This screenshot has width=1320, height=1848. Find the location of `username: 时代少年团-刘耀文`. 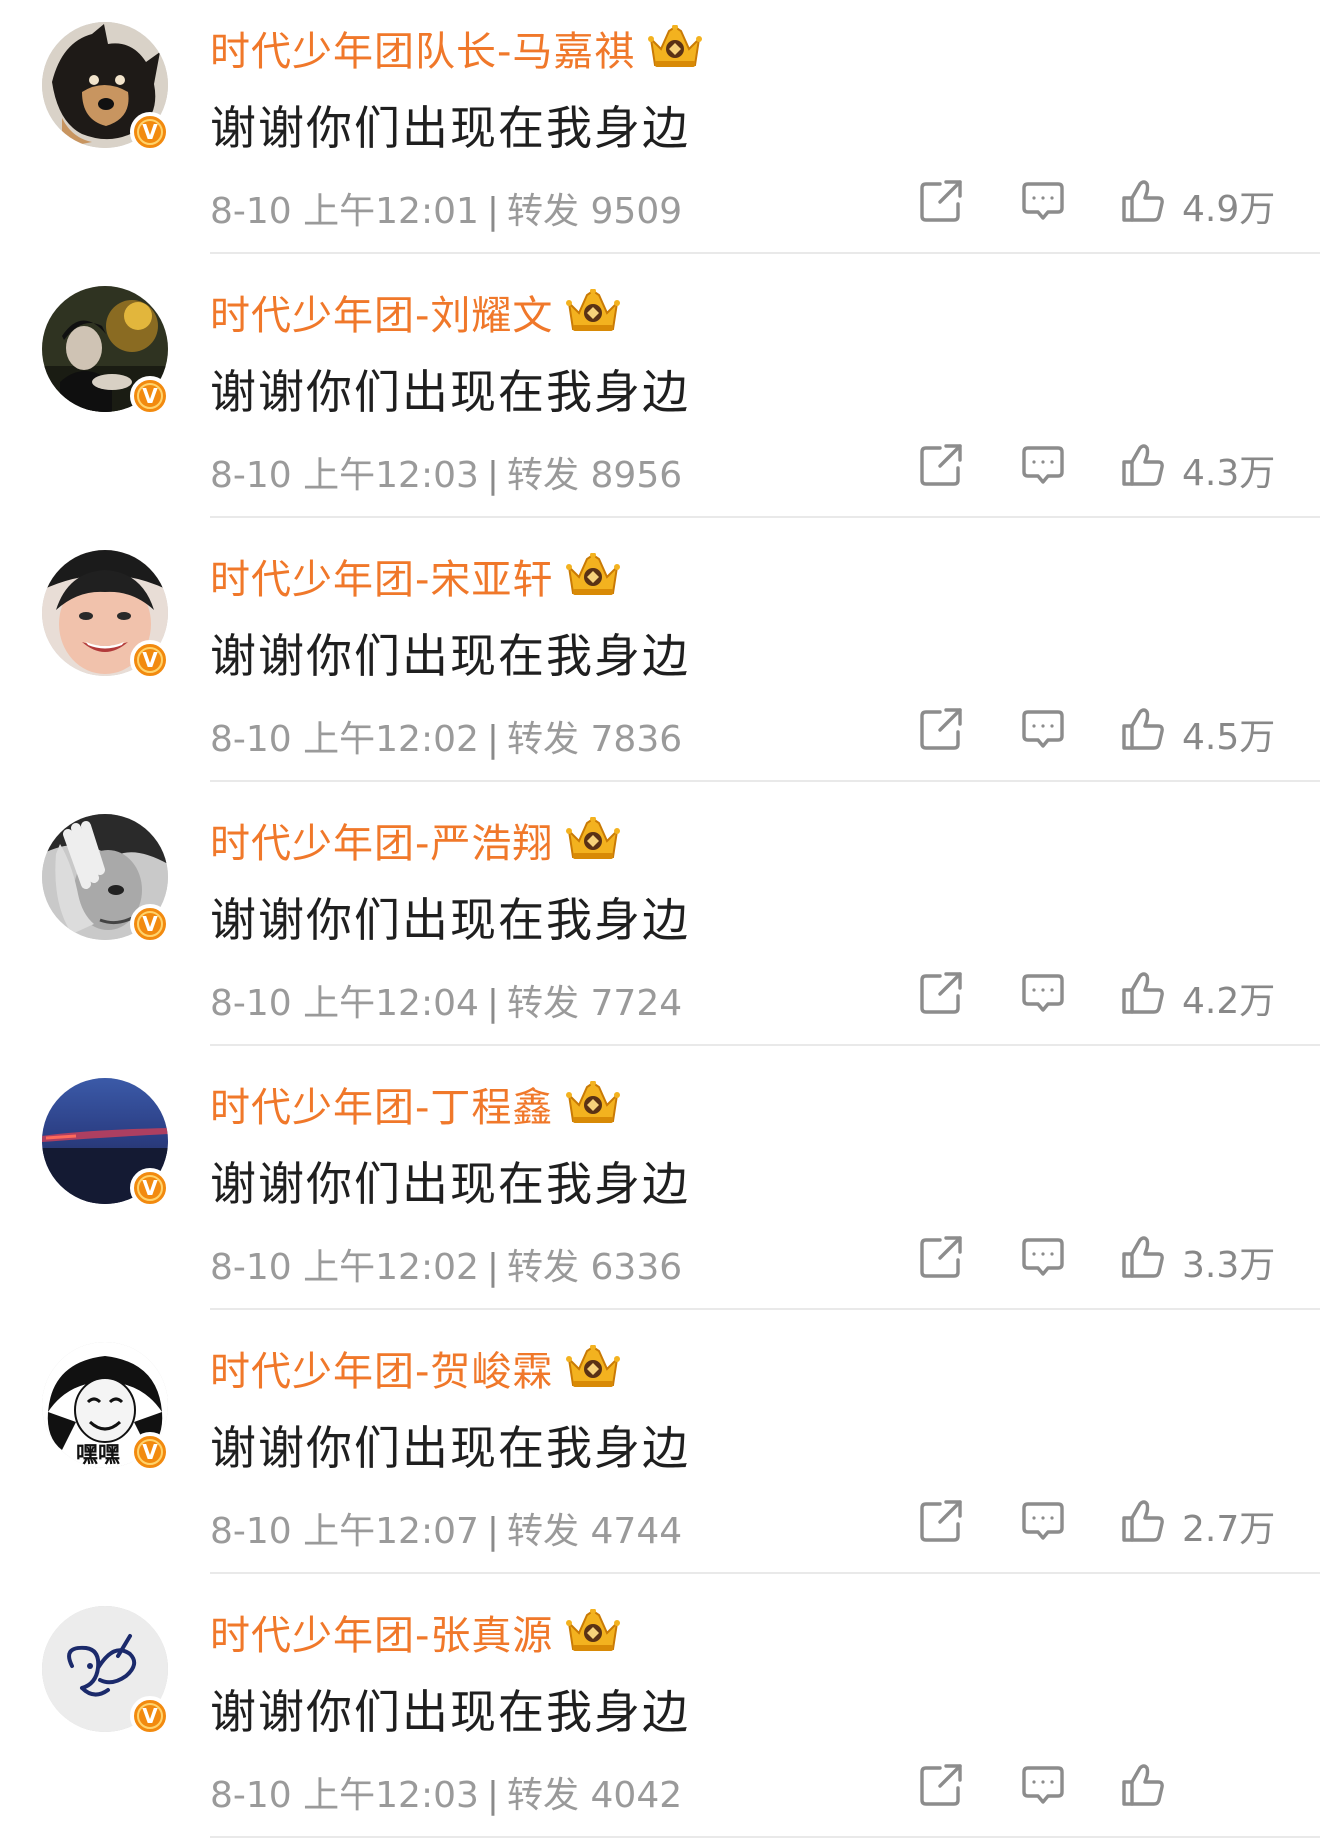

username: 时代少年团-刘耀文 is located at coordinates (381, 312).